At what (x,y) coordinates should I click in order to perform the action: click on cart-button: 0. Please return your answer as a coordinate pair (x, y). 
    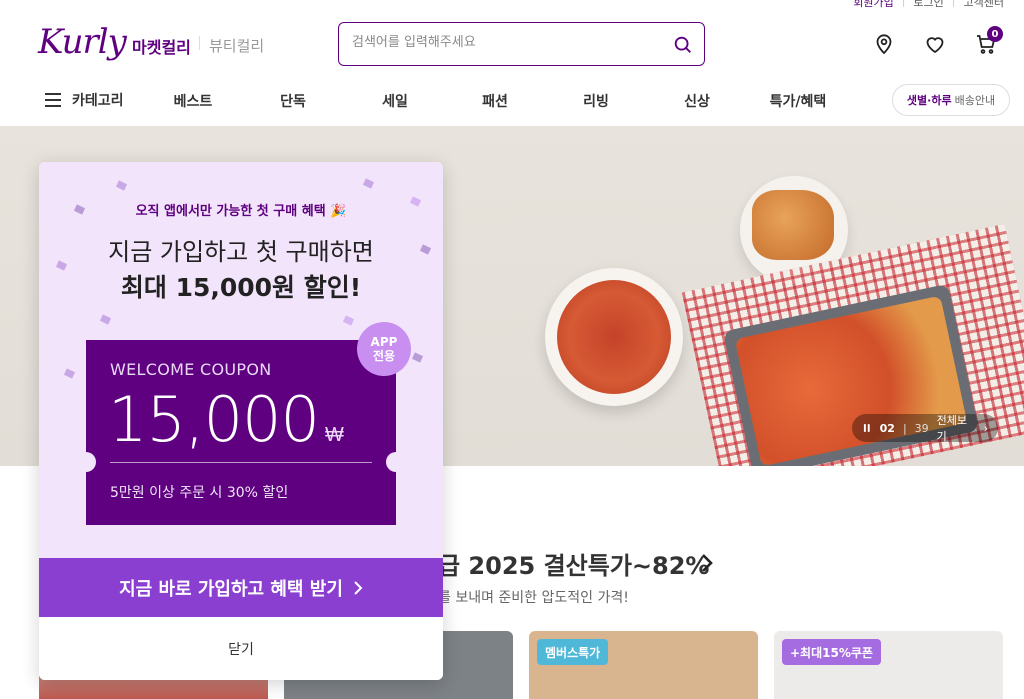
    Looking at the image, I should click on (988, 41).